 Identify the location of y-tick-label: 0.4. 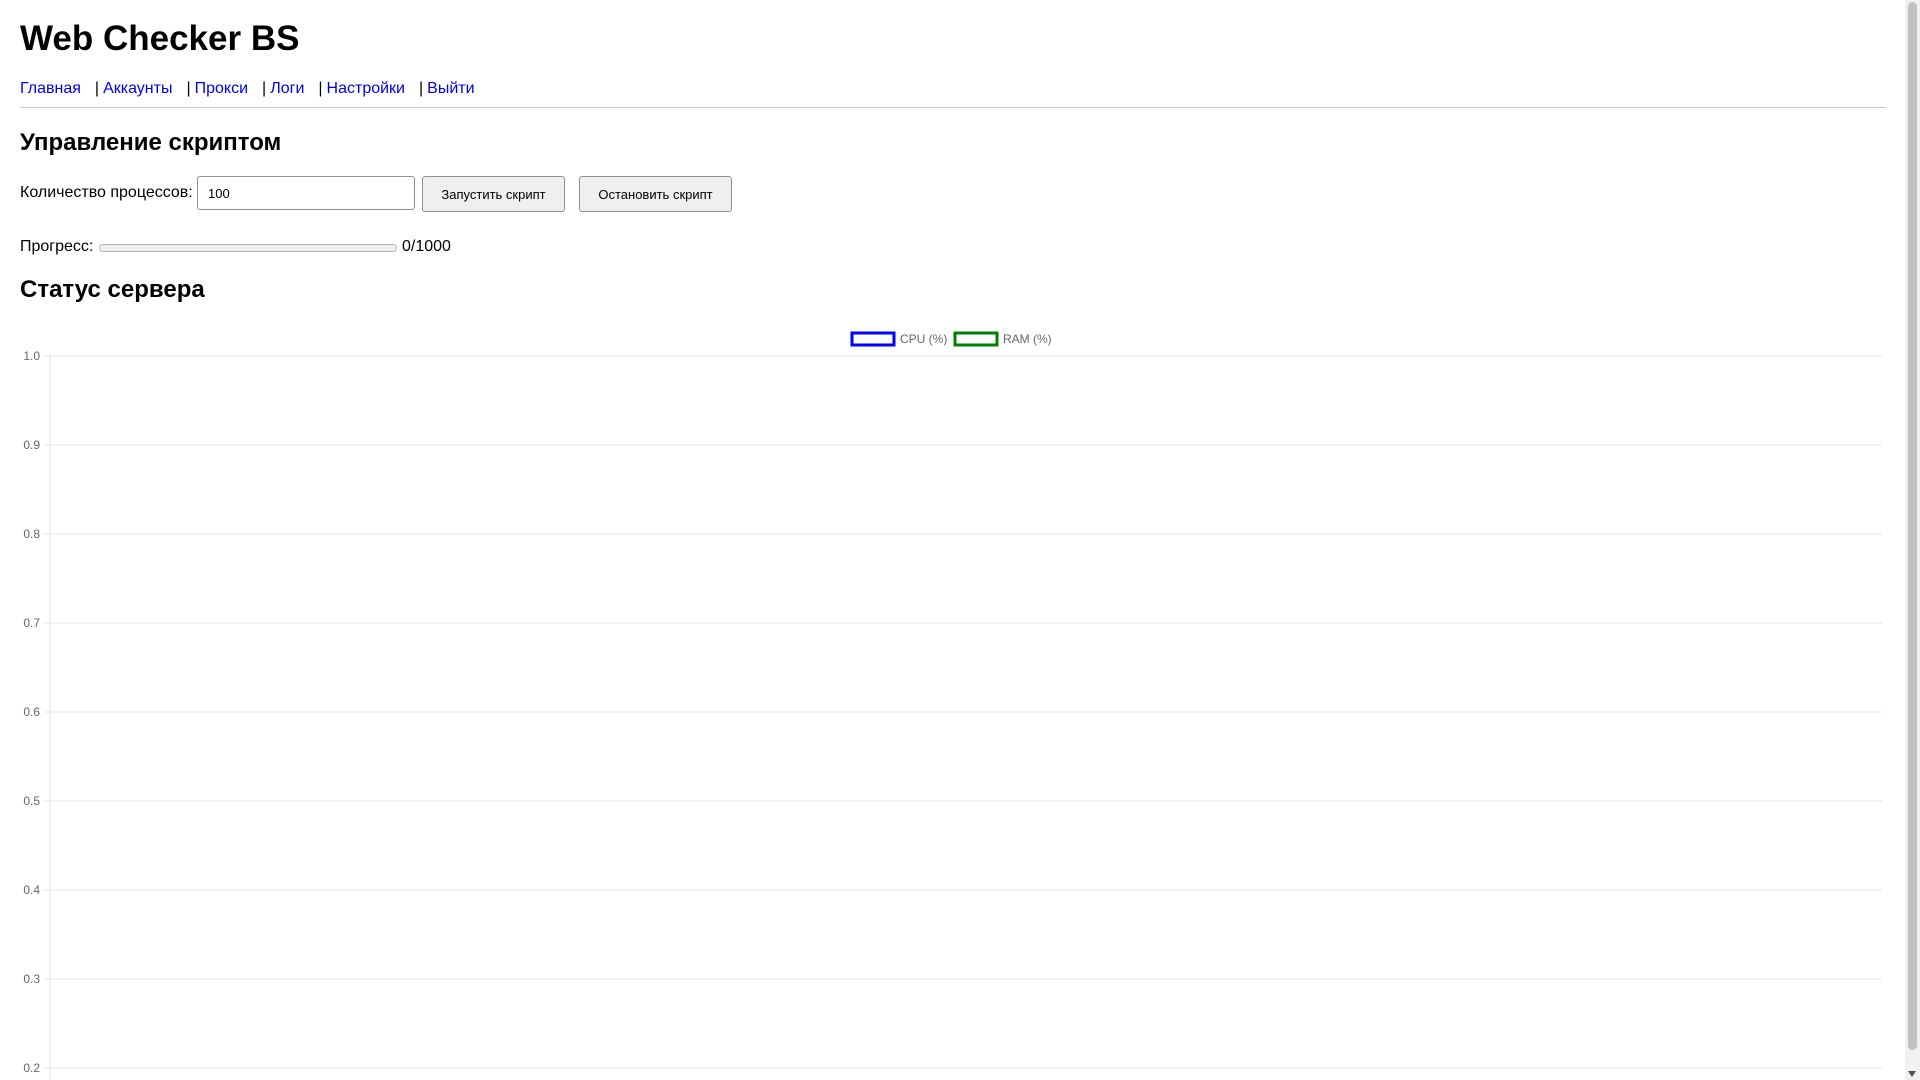
(31, 890).